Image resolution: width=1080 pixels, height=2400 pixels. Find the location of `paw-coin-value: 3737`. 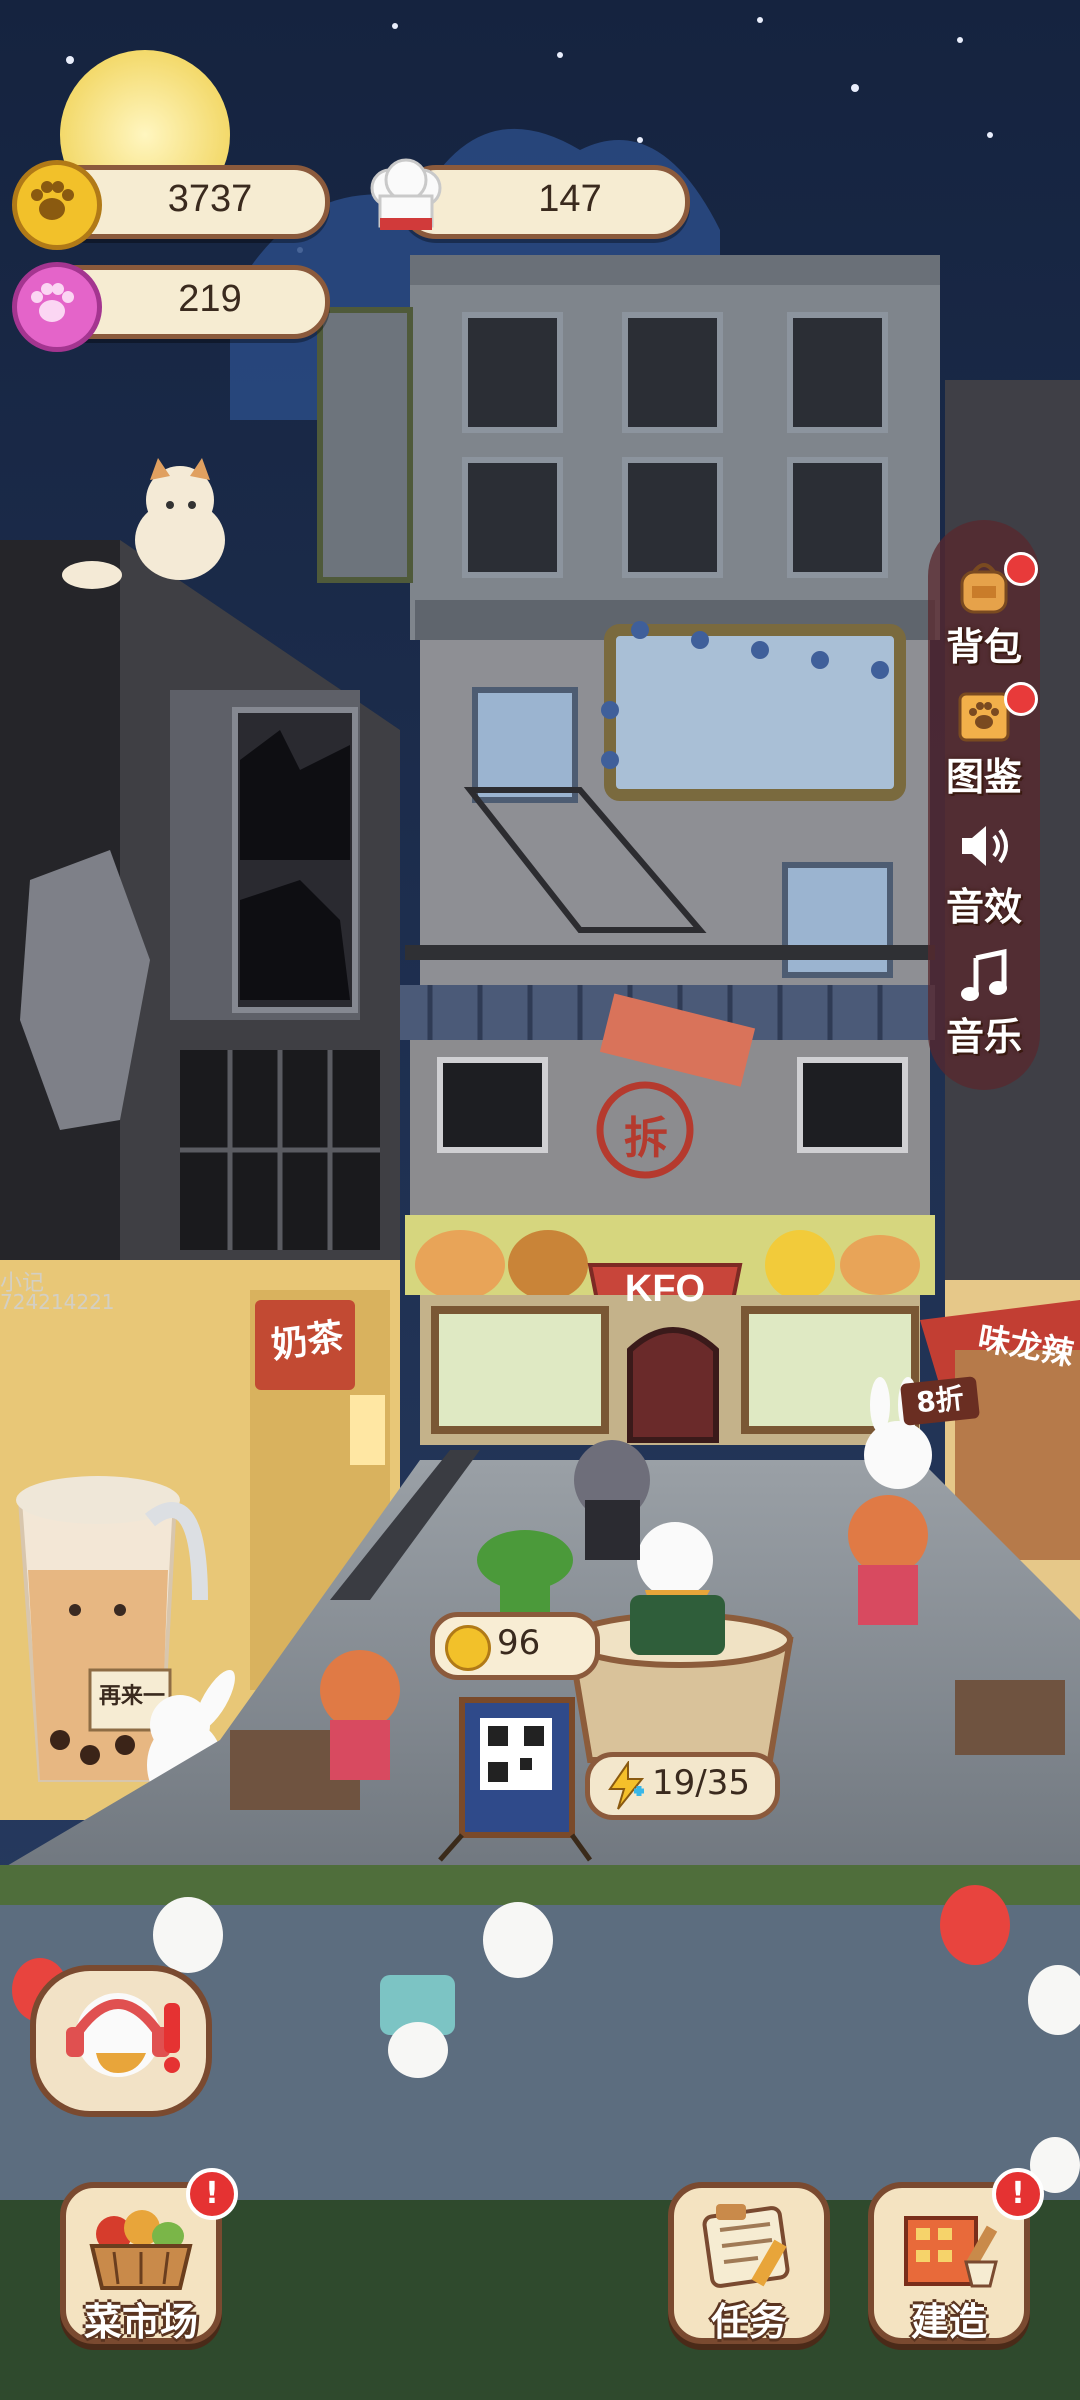

paw-coin-value: 3737 is located at coordinates (210, 199).